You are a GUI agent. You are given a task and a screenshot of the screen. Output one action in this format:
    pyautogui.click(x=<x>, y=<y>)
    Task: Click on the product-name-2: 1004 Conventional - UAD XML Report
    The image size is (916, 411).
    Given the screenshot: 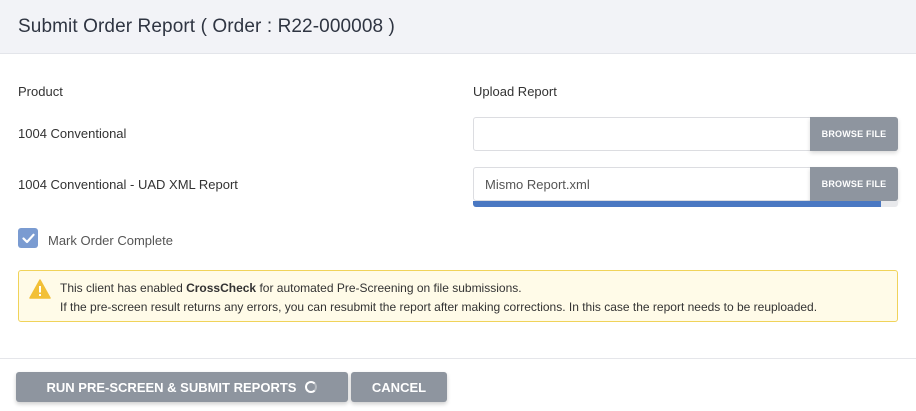 What is the action you would take?
    pyautogui.click(x=128, y=184)
    